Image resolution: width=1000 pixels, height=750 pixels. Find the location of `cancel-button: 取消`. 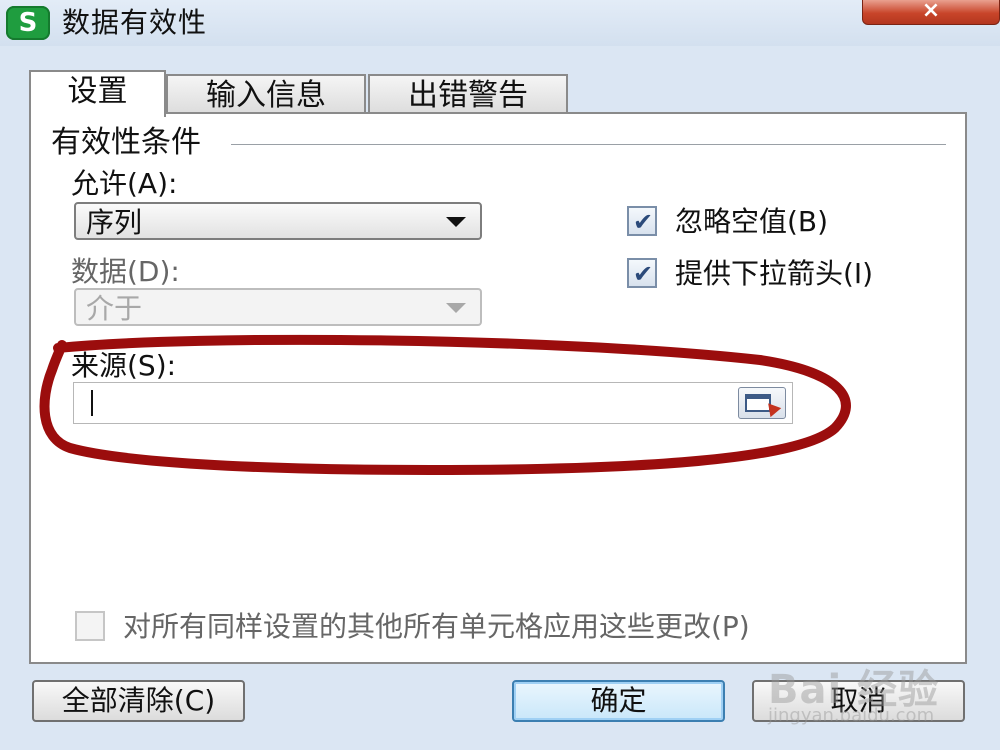

cancel-button: 取消 is located at coordinates (858, 701).